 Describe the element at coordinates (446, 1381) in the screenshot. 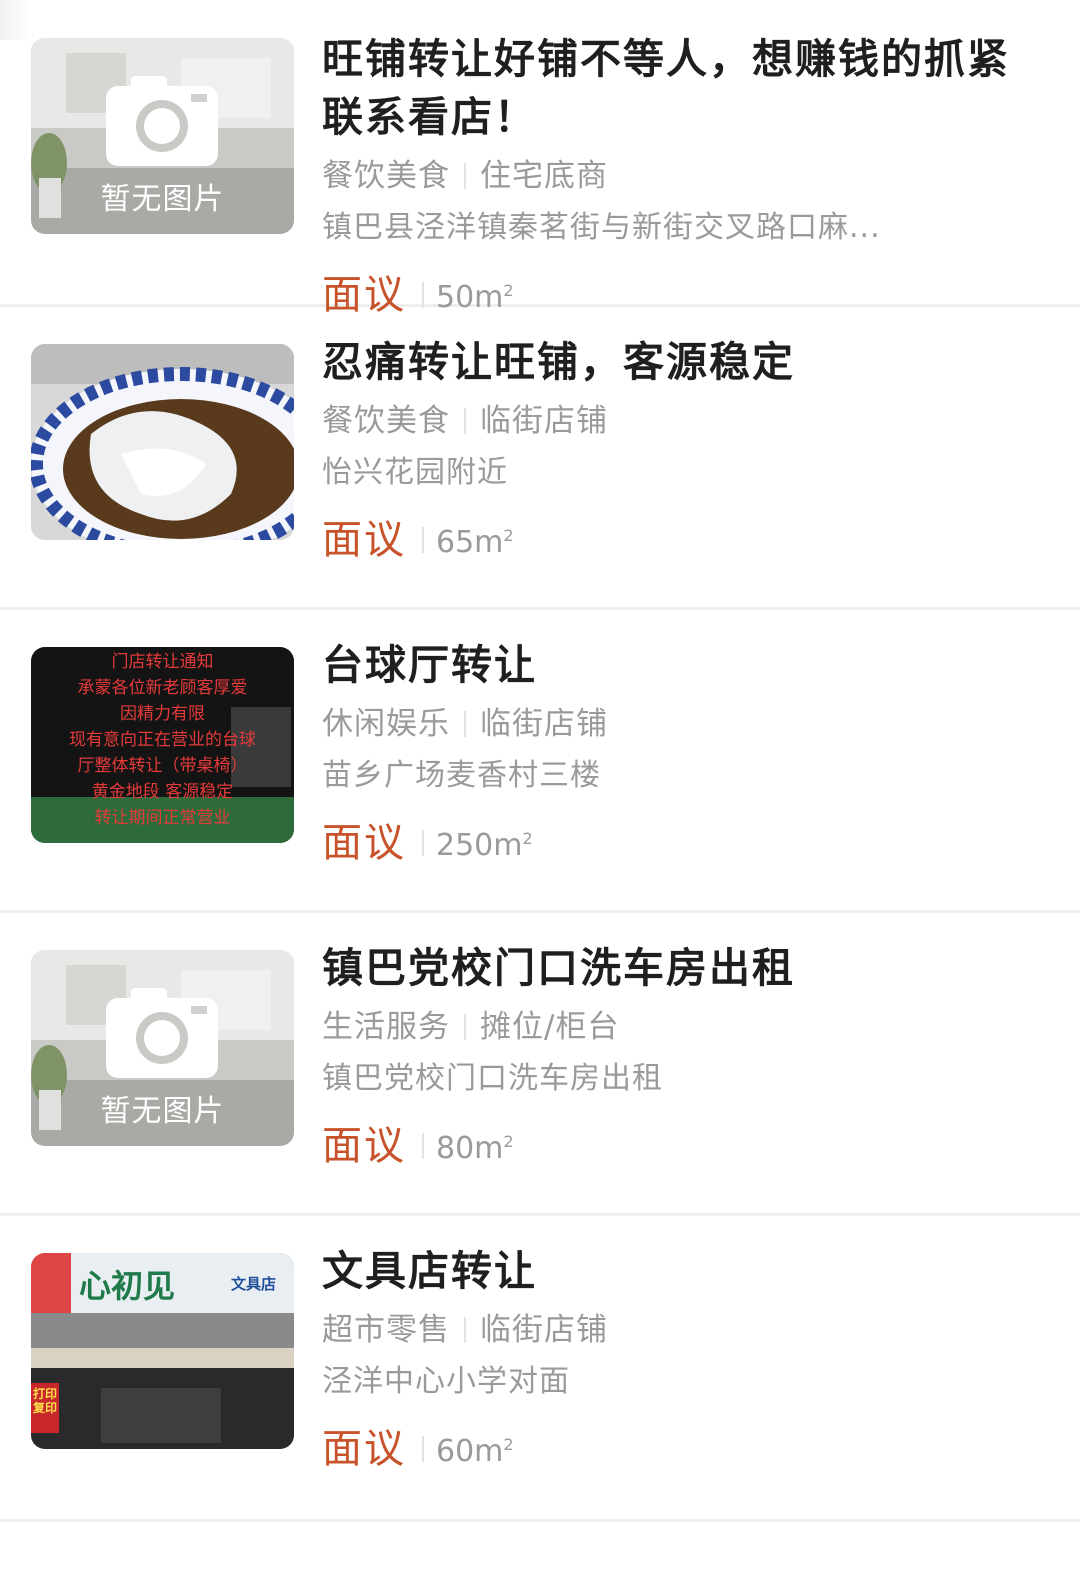

I see `listing-address: 泾洋中心小学对面` at that location.